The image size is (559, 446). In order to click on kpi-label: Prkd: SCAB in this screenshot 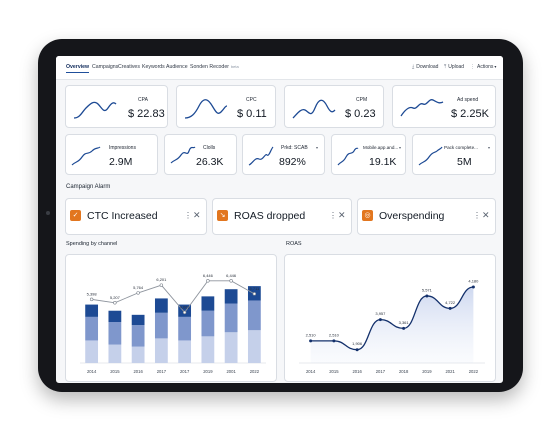, I will do `click(294, 148)`.